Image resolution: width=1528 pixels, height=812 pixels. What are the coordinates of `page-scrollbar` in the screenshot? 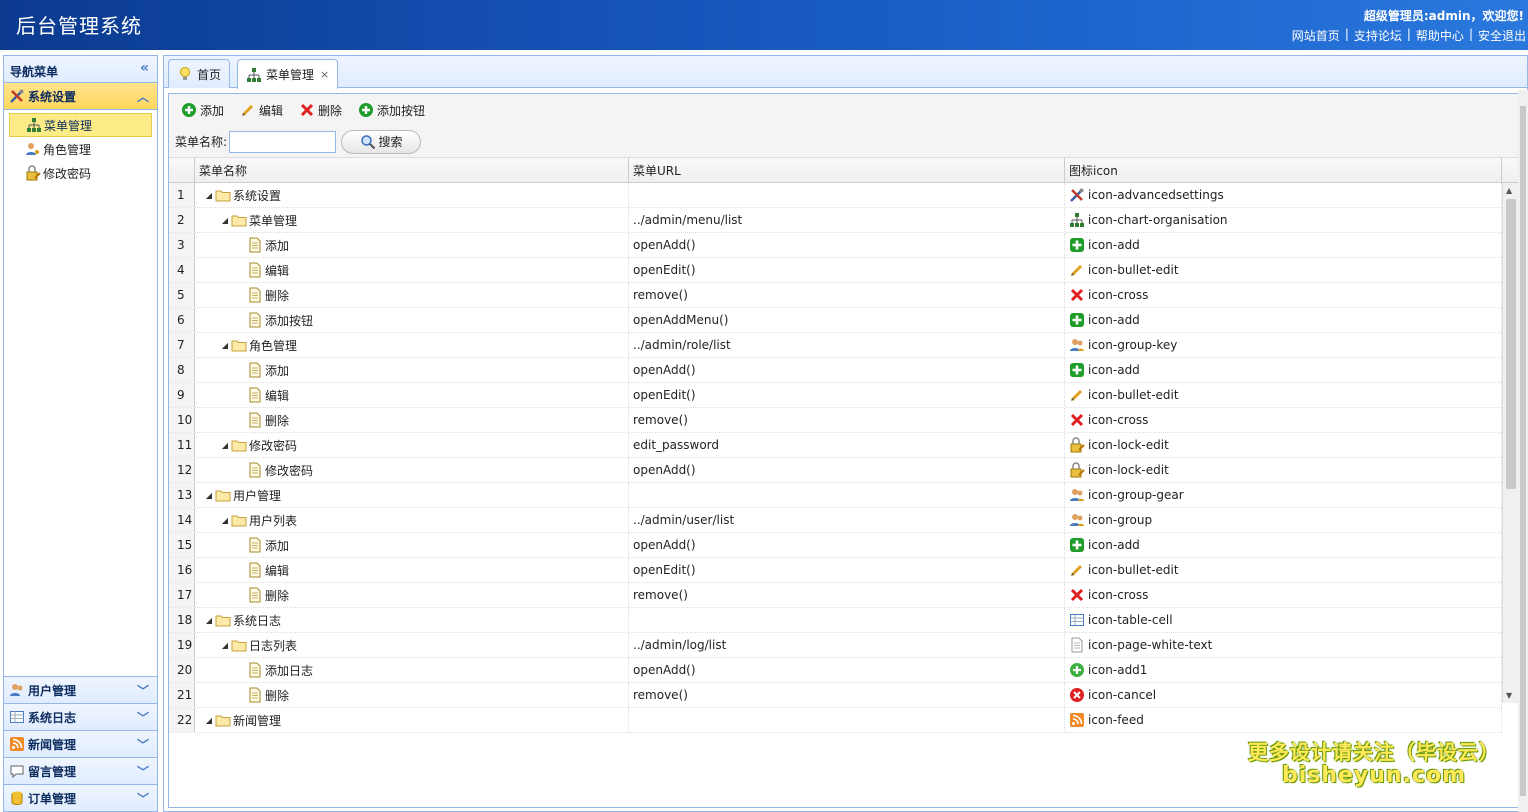 It's located at (1523, 451).